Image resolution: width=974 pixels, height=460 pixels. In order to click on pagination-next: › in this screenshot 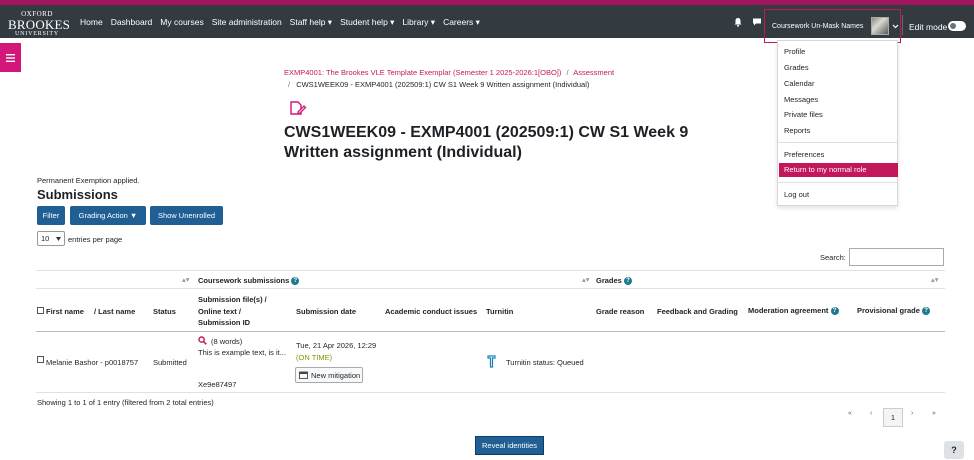, I will do `click(912, 413)`.